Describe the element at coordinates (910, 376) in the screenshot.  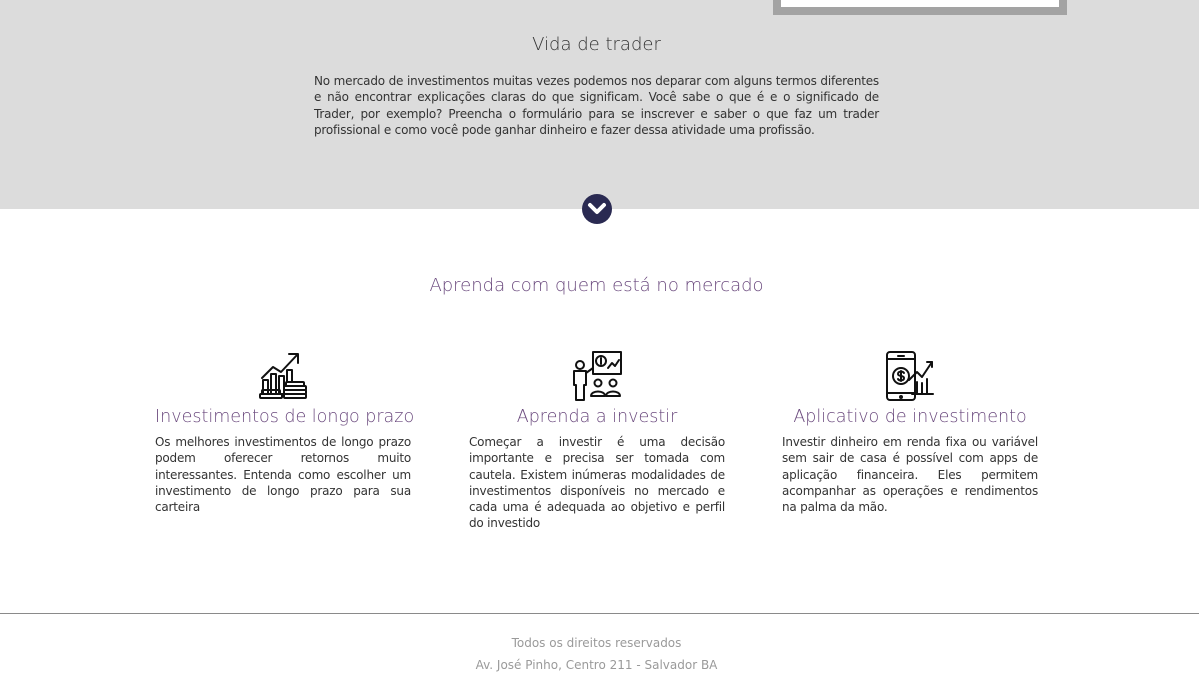
I see `mobile-app-investment-icon` at that location.